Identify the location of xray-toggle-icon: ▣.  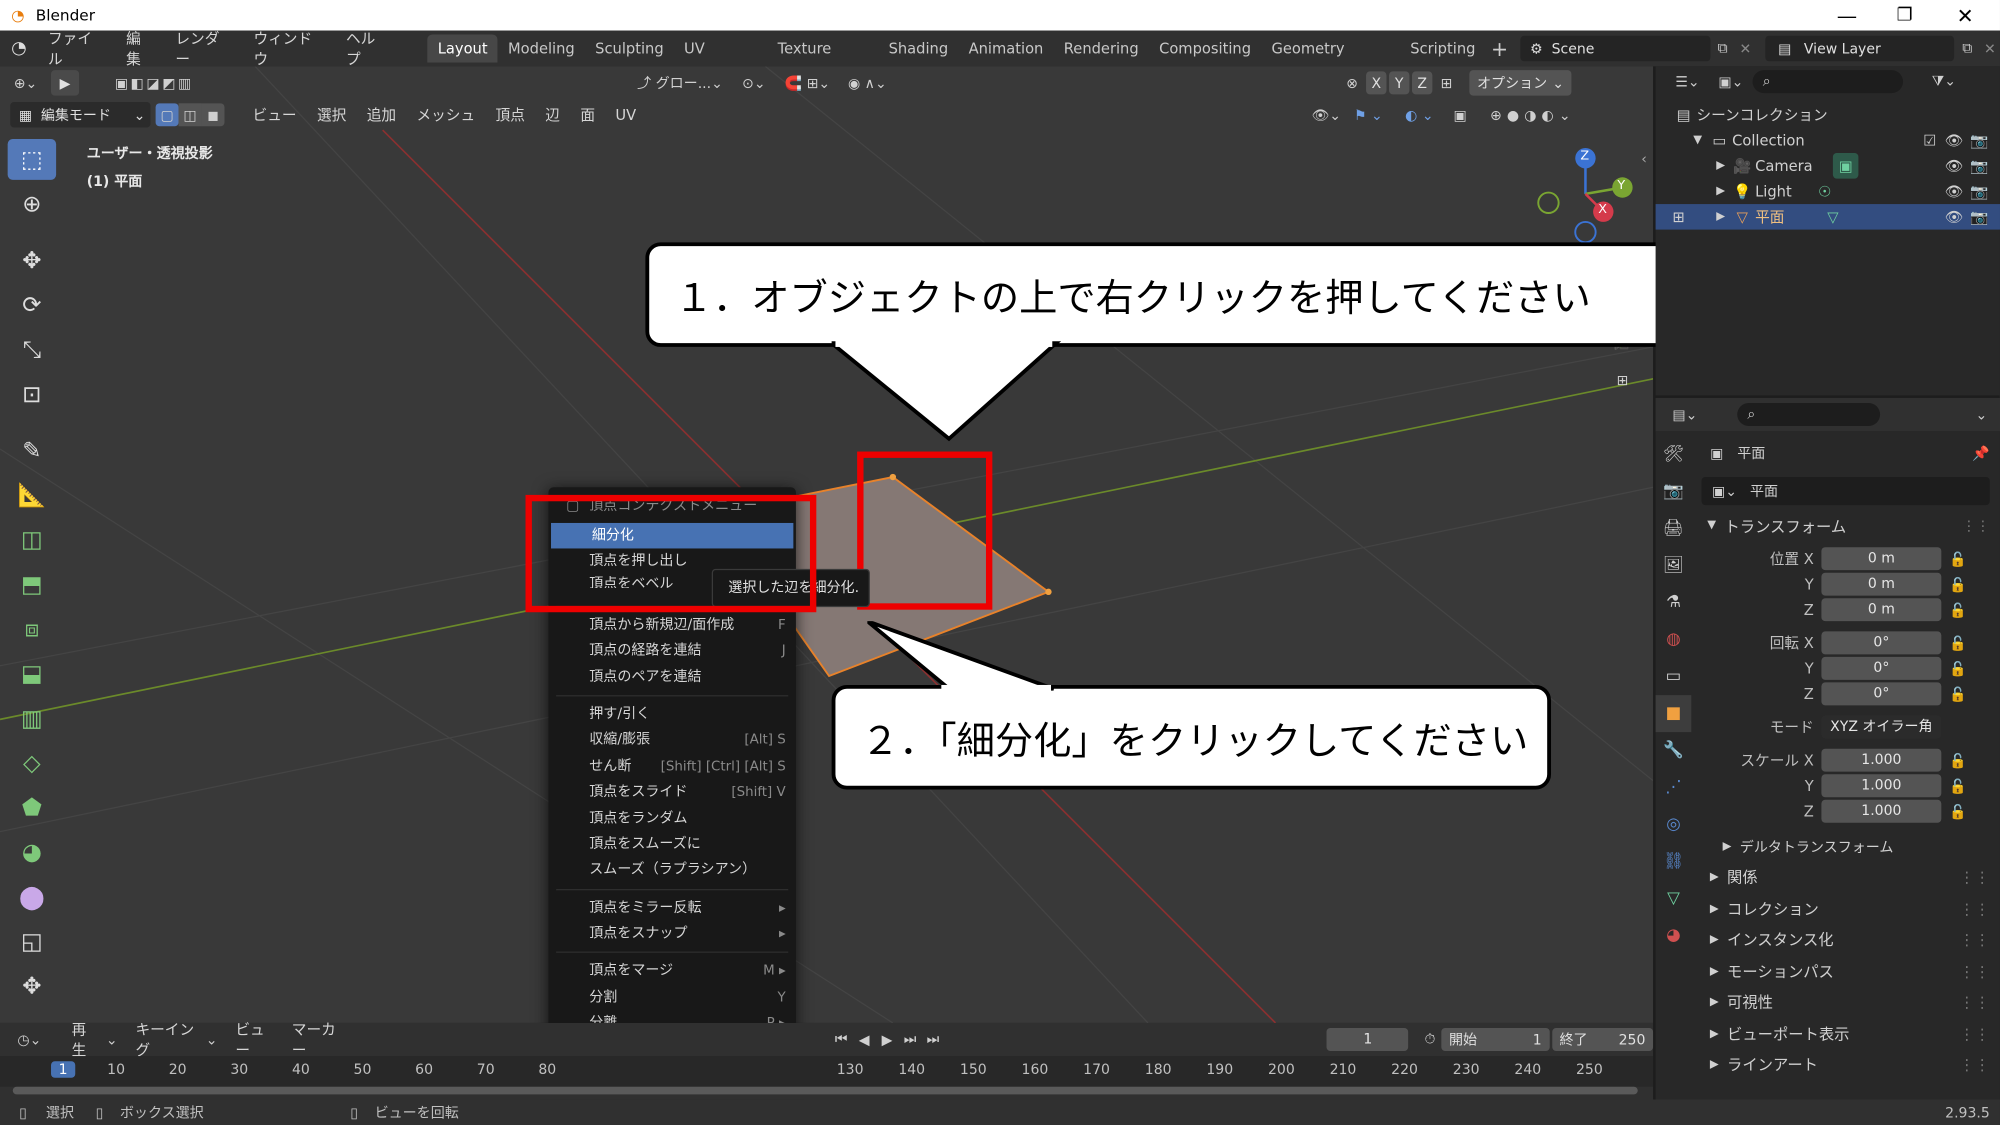
(1460, 115).